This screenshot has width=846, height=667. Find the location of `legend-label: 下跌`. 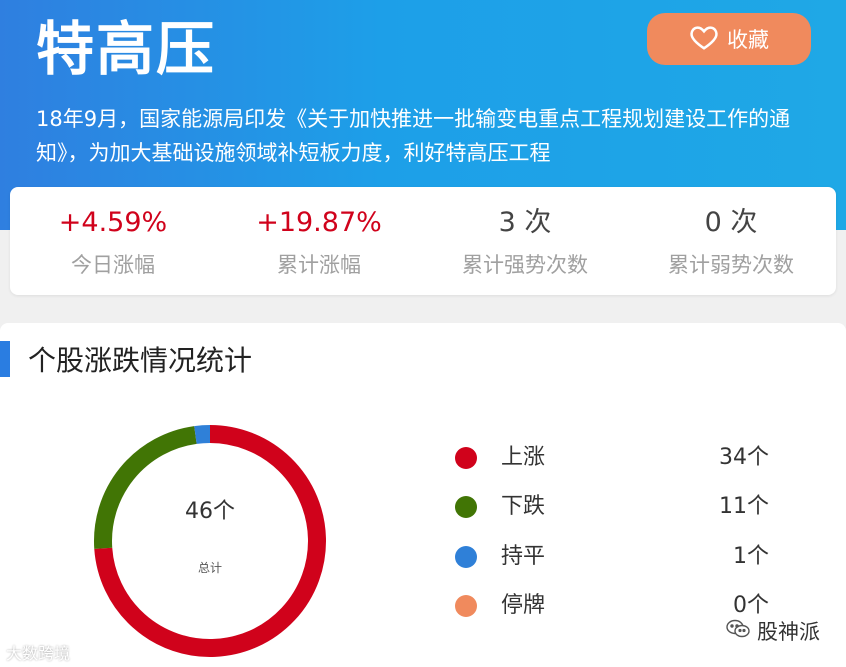

legend-label: 下跌 is located at coordinates (523, 506).